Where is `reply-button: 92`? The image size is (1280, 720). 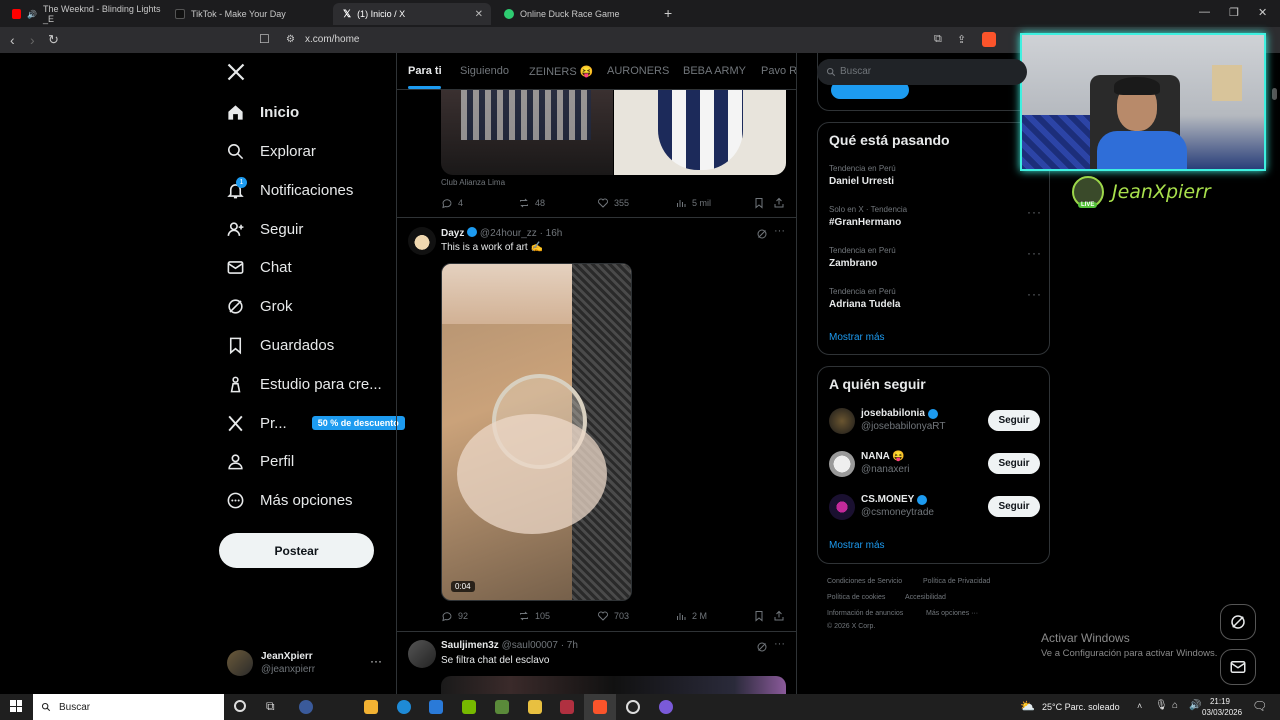
reply-button: 92 is located at coordinates (454, 616).